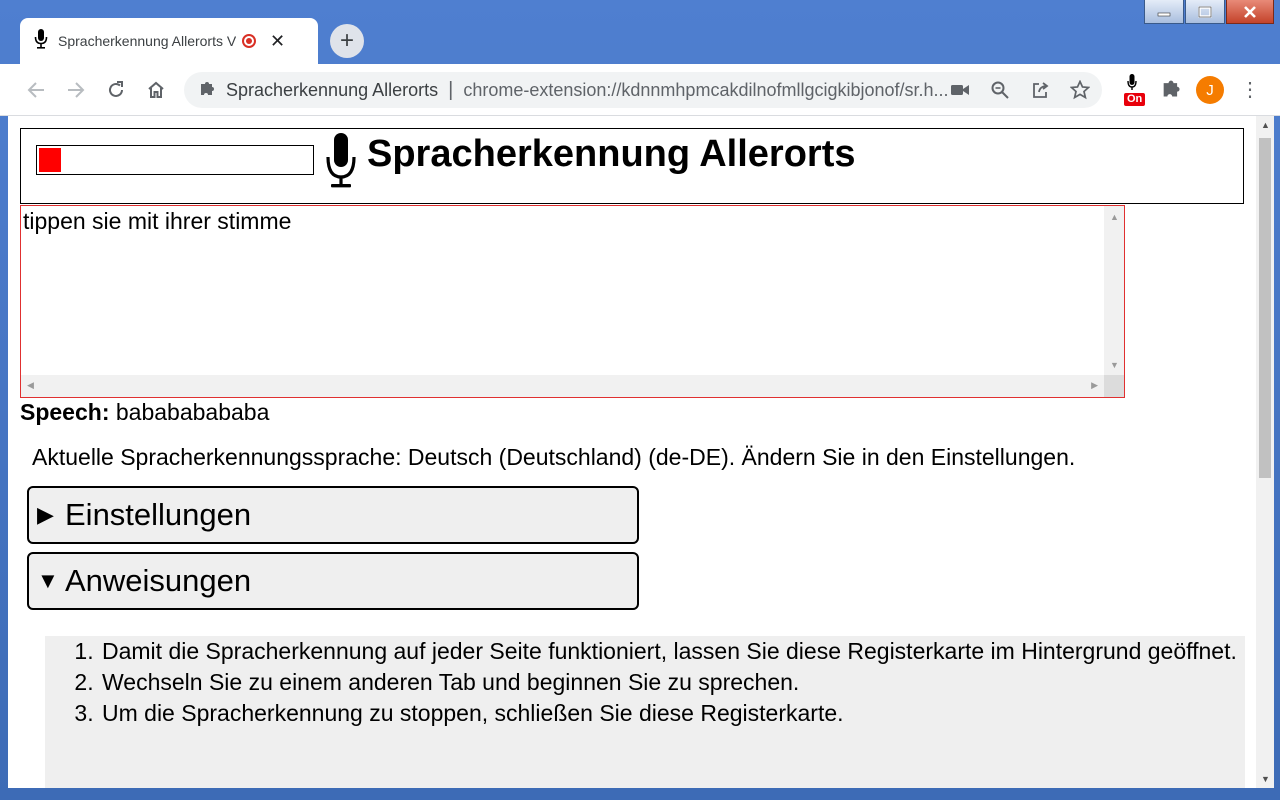 The width and height of the screenshot is (1280, 800). I want to click on page-vertical-scrollbar: ▲ ▼, so click(1265, 452).